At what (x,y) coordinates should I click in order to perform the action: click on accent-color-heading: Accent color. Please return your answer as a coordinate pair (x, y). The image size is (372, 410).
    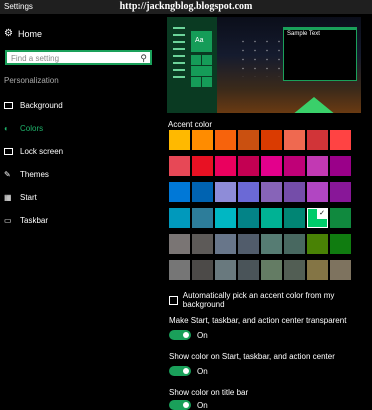
    Looking at the image, I should click on (190, 124).